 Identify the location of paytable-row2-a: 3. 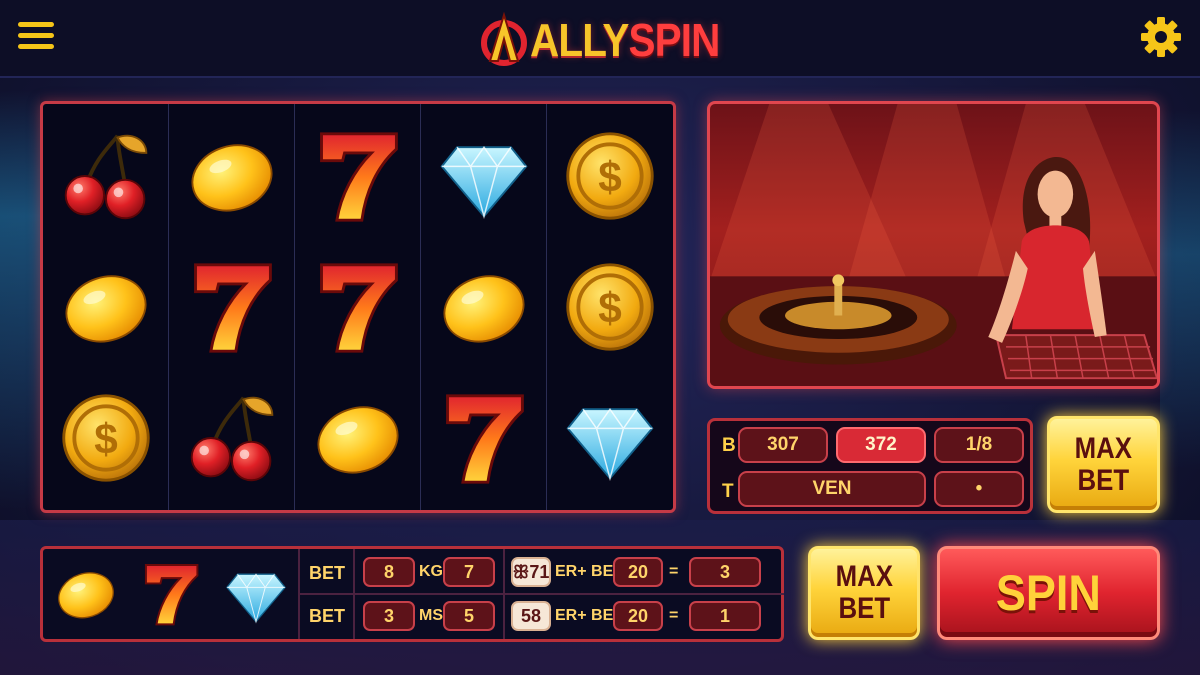
(389, 616).